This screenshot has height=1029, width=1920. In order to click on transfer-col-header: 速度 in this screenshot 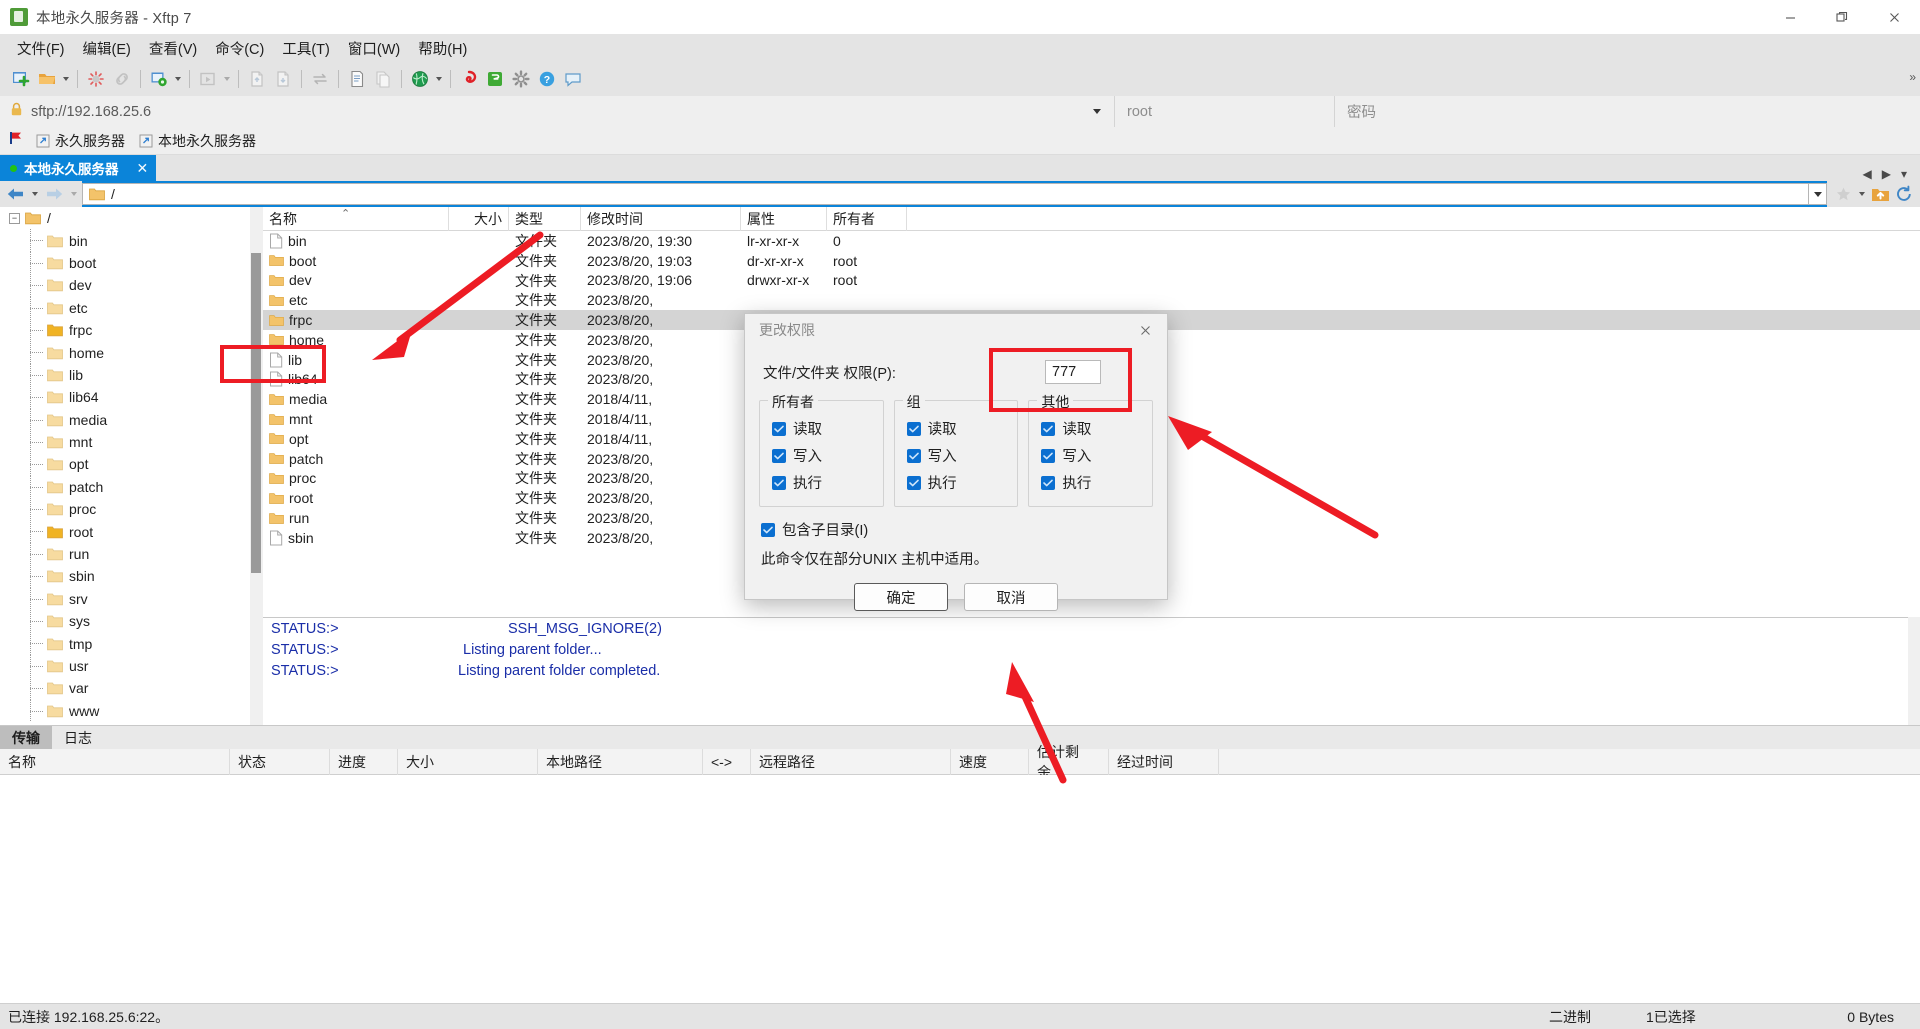, I will do `click(990, 761)`.